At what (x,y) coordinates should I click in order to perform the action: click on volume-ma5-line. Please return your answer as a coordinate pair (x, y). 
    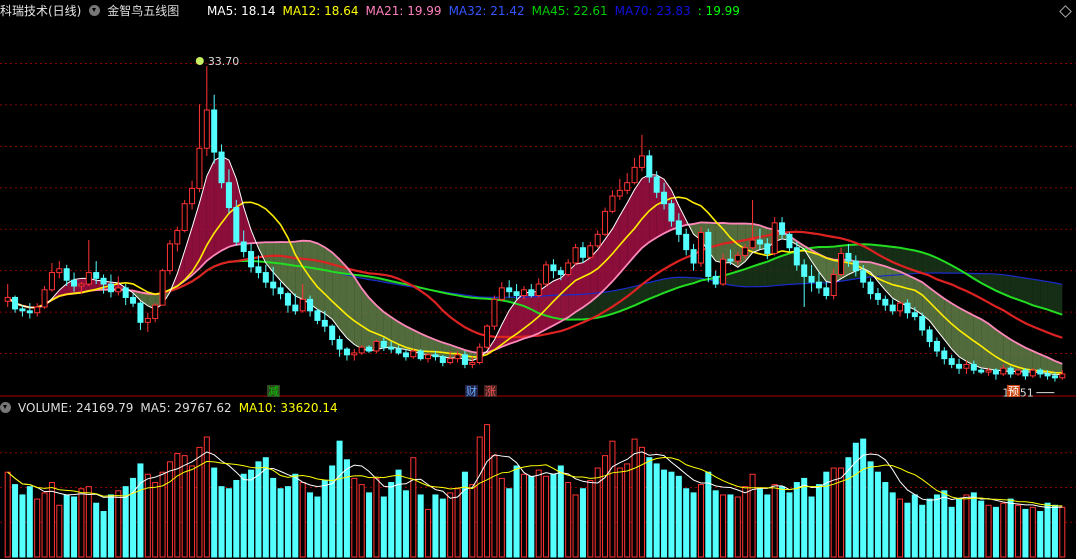
    Looking at the image, I should click on (535, 479).